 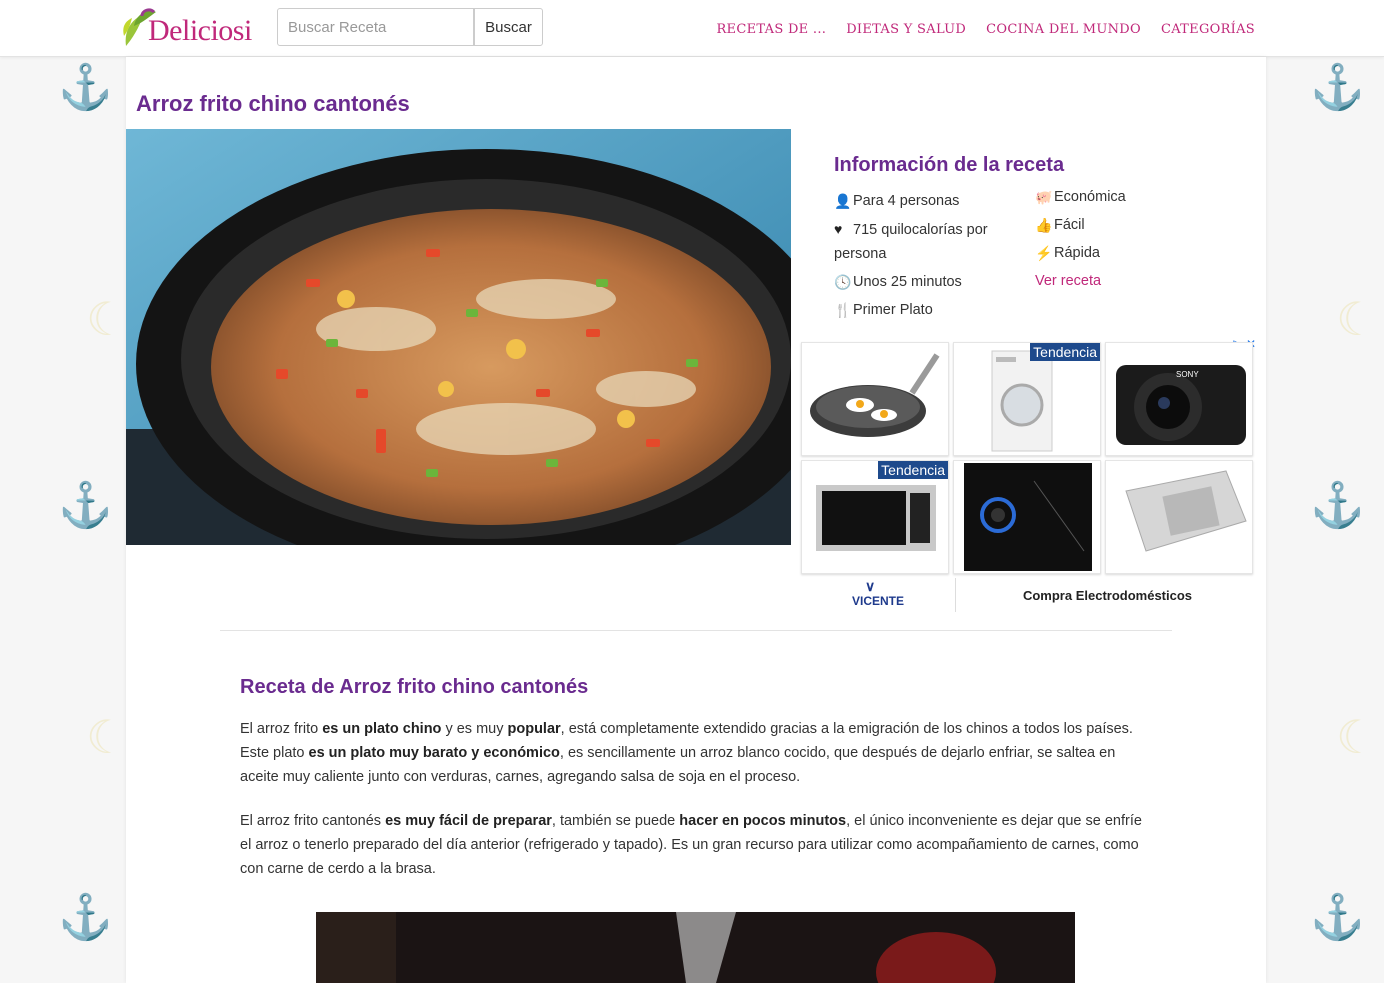 What do you see at coordinates (281, 729) in the screenshot?
I see `text-span: El arroz frito` at bounding box center [281, 729].